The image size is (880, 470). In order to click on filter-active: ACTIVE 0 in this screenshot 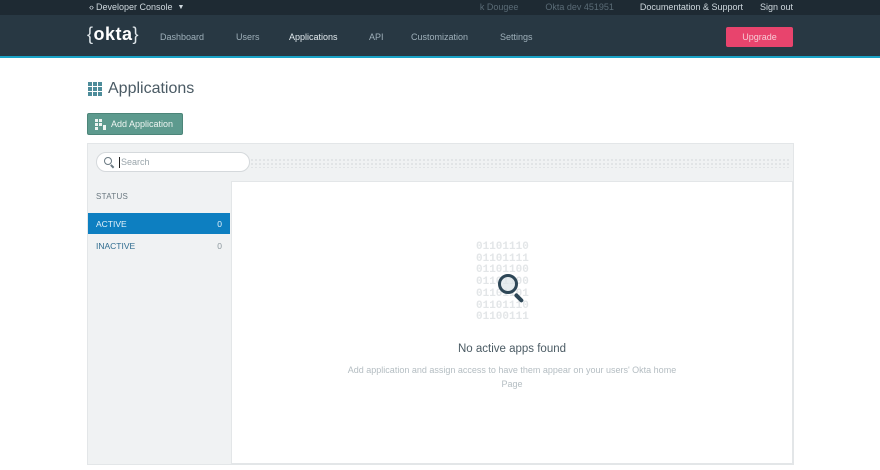, I will do `click(159, 223)`.